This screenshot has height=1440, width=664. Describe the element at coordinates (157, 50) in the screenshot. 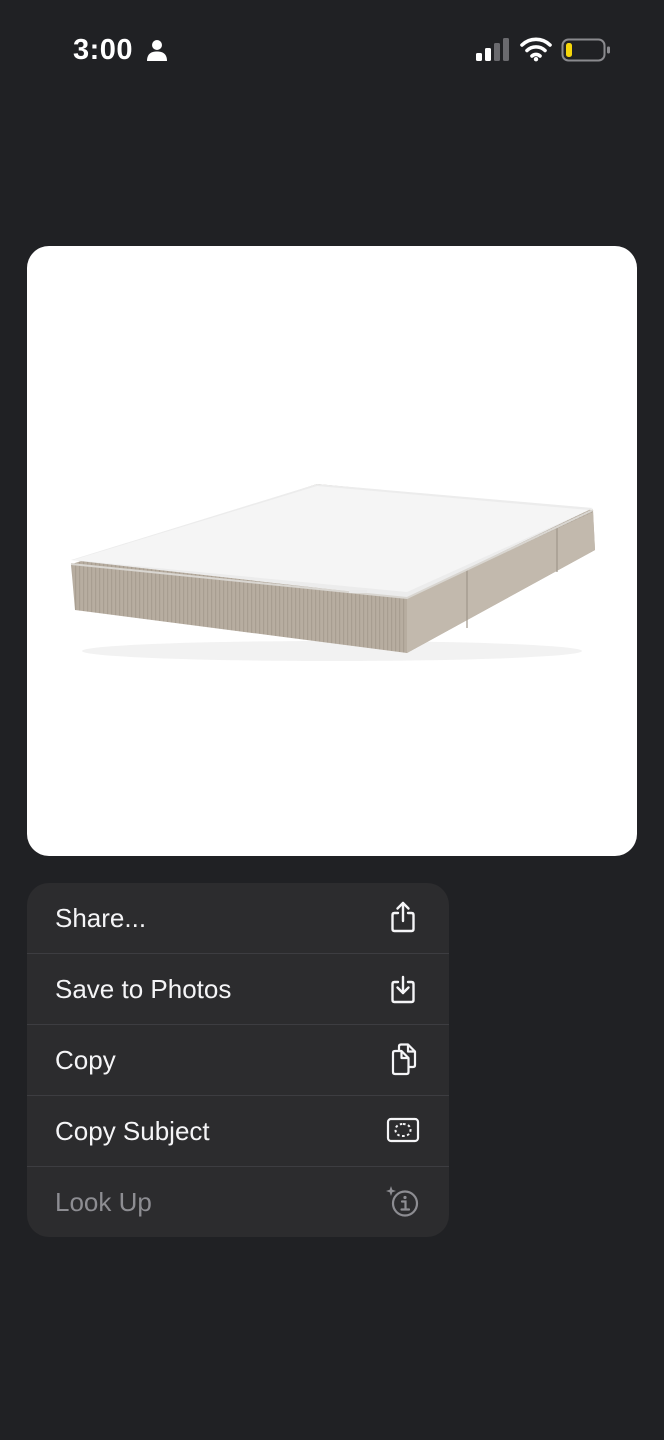

I see `person-icon` at that location.